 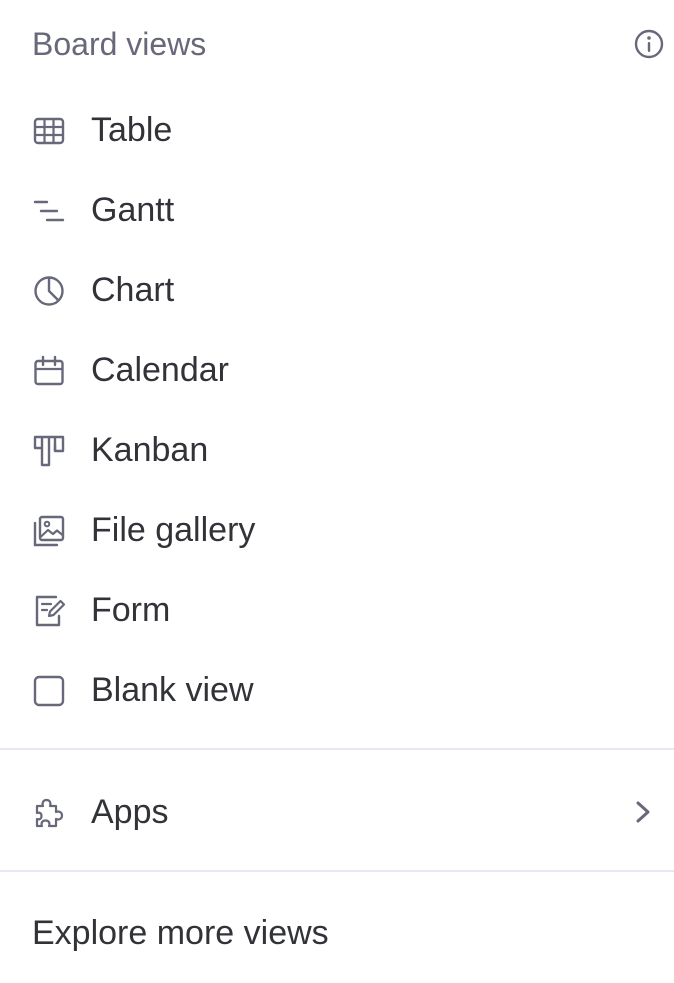 I want to click on apps-label: Apps, so click(x=130, y=812).